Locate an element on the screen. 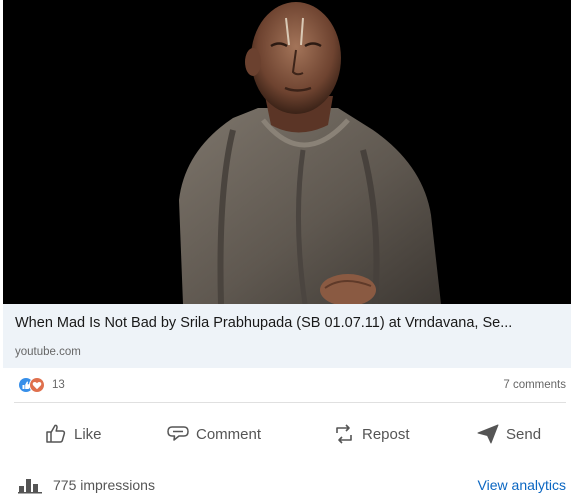 Image resolution: width=573 pixels, height=499 pixels. love-reaction-icon is located at coordinates (37, 385).